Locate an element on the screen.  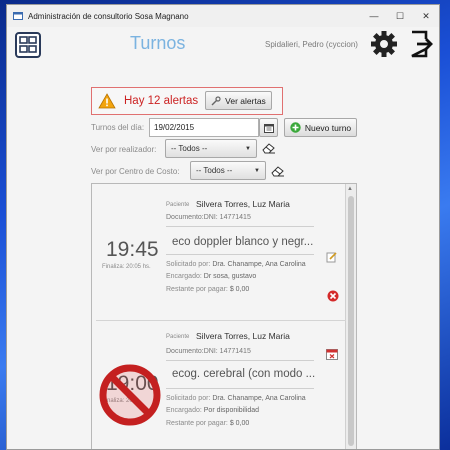
scrollbar: ▲ is located at coordinates (350, 316).